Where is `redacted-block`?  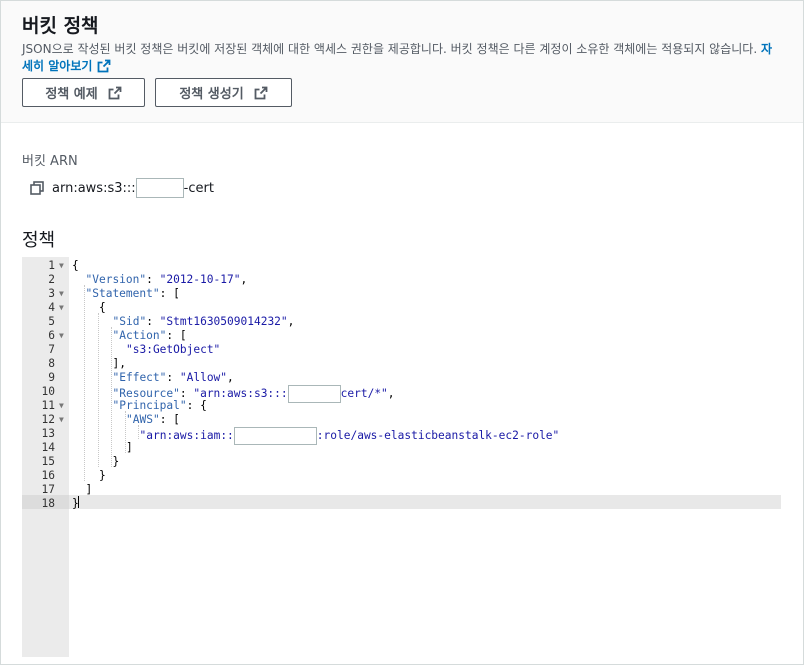
redacted-block is located at coordinates (159, 188).